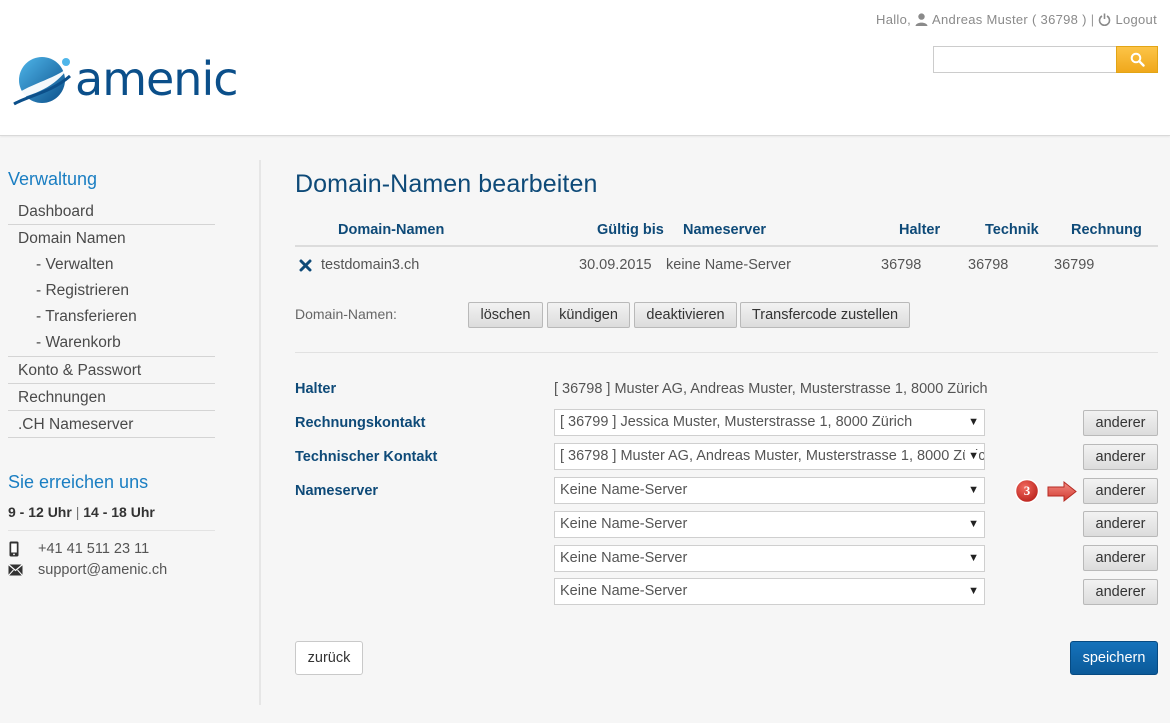  What do you see at coordinates (346, 314) in the screenshot?
I see `actions-label: Domain-Namen:` at bounding box center [346, 314].